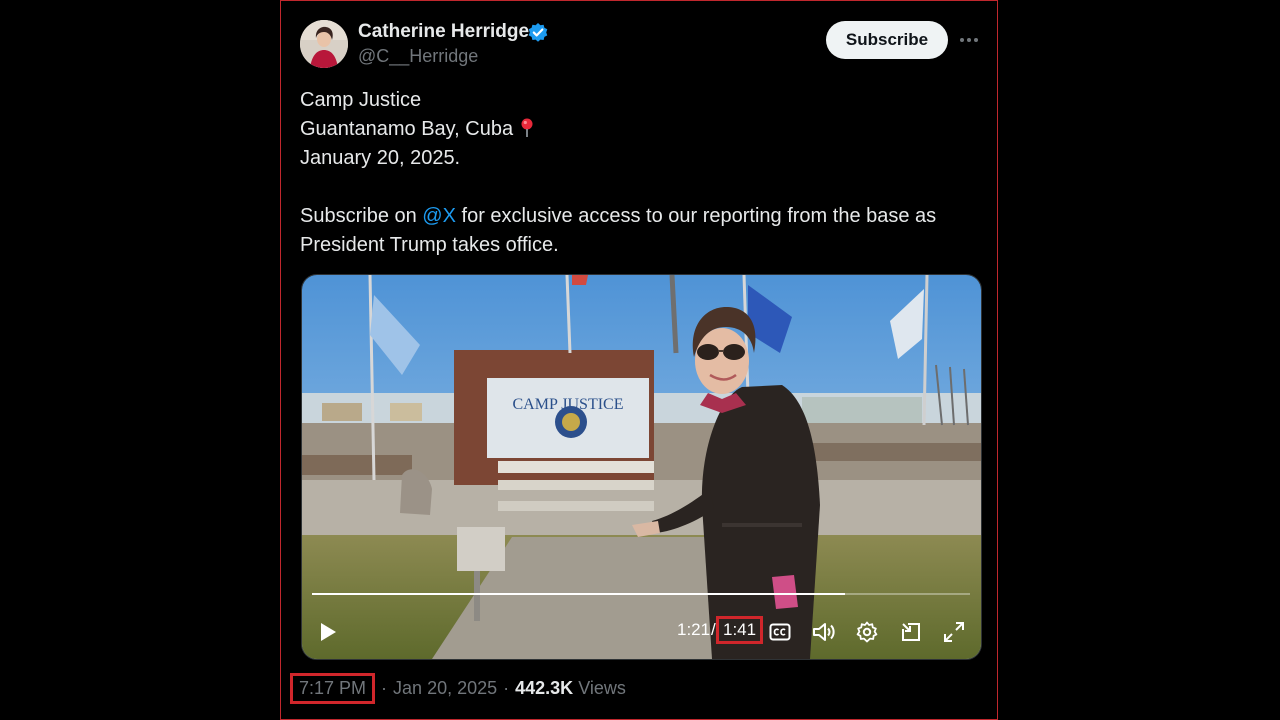 This screenshot has height=720, width=1280. I want to click on progress-fill, so click(578, 594).